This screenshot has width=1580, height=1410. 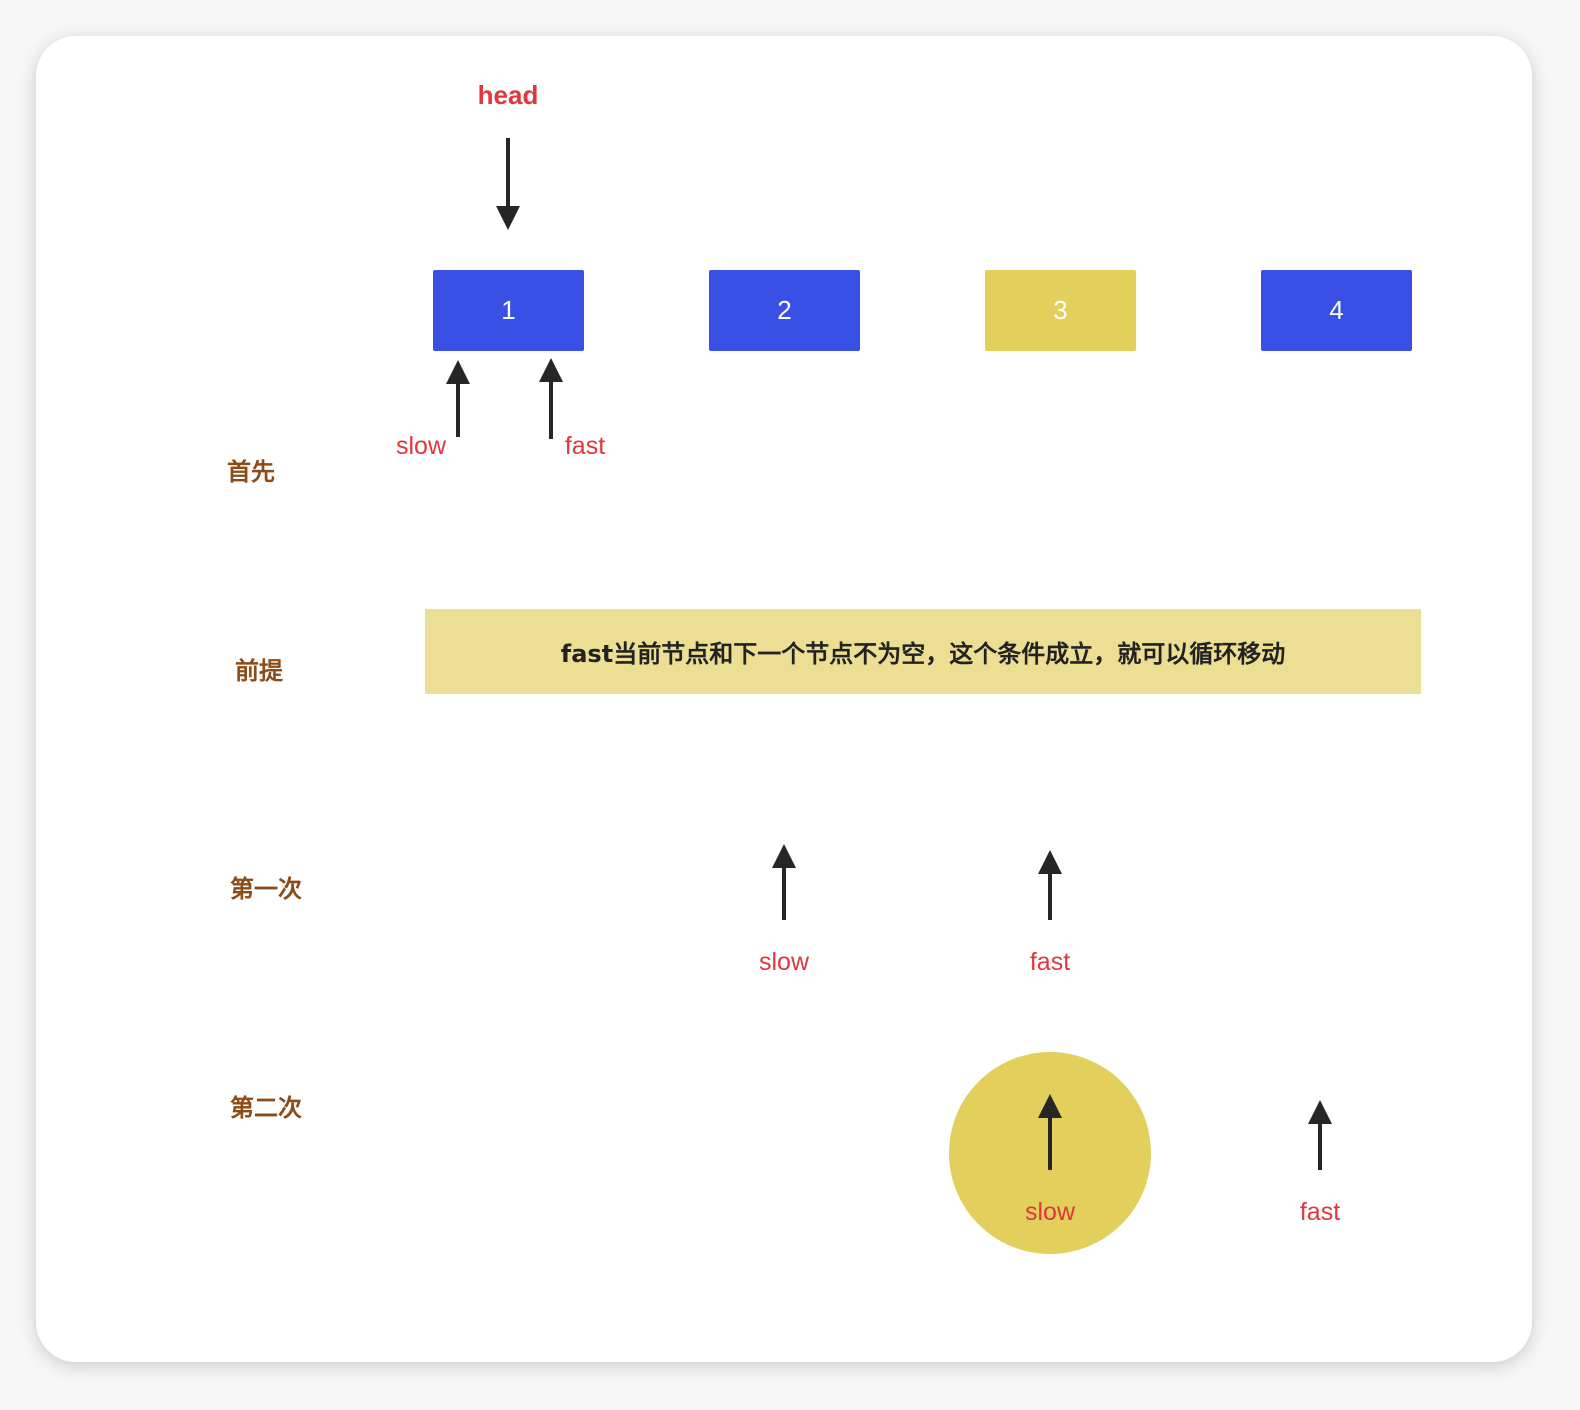 I want to click on row-label-initial: 首先, so click(x=251, y=472).